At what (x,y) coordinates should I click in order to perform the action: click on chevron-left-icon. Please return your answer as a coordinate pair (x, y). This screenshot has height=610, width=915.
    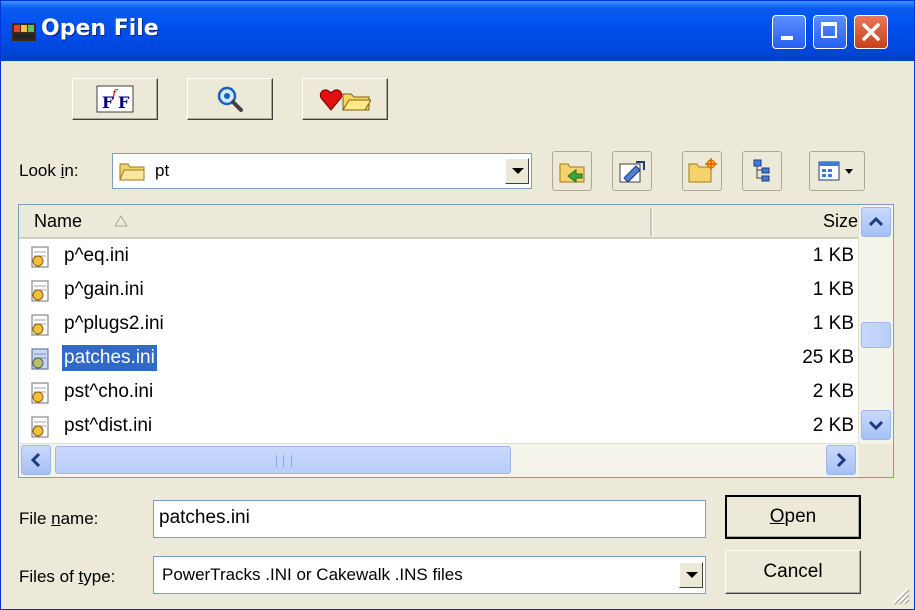
    Looking at the image, I should click on (35, 460).